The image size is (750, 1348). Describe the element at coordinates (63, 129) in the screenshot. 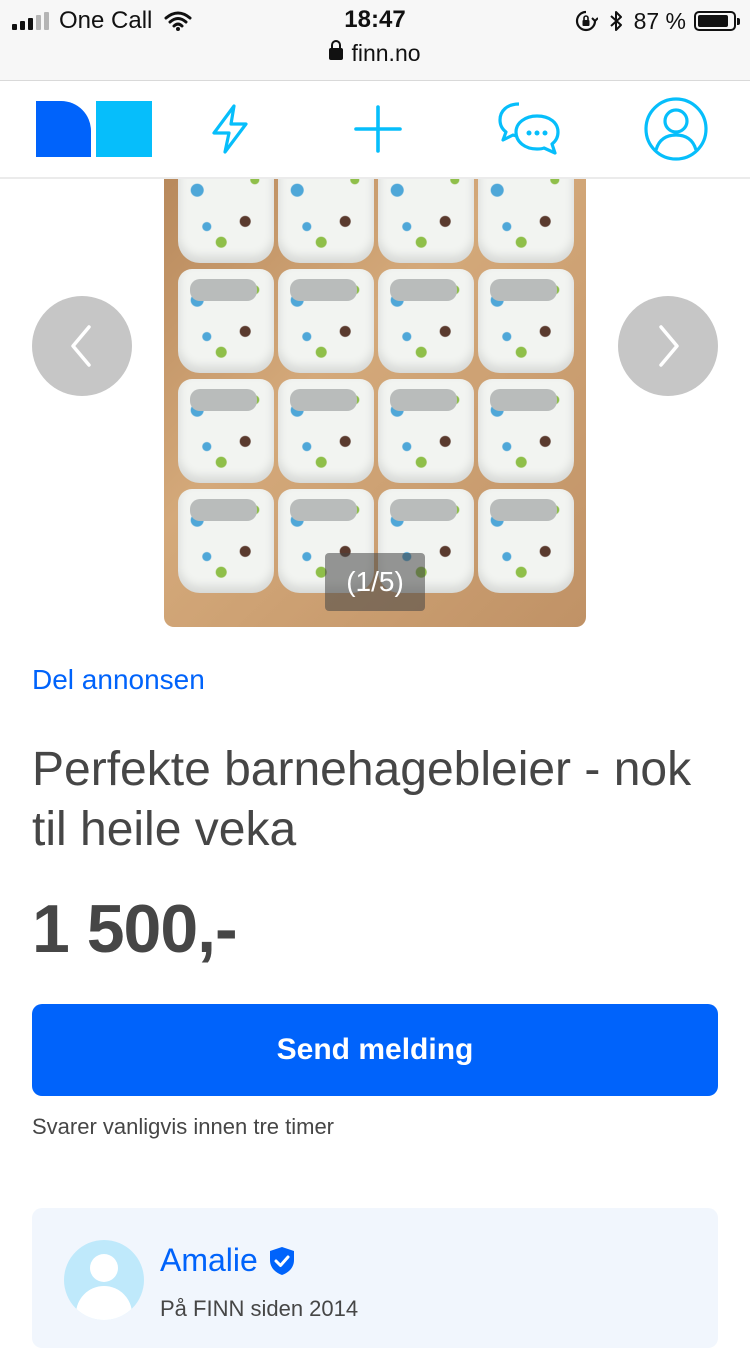

I see `logo-left-shape` at that location.